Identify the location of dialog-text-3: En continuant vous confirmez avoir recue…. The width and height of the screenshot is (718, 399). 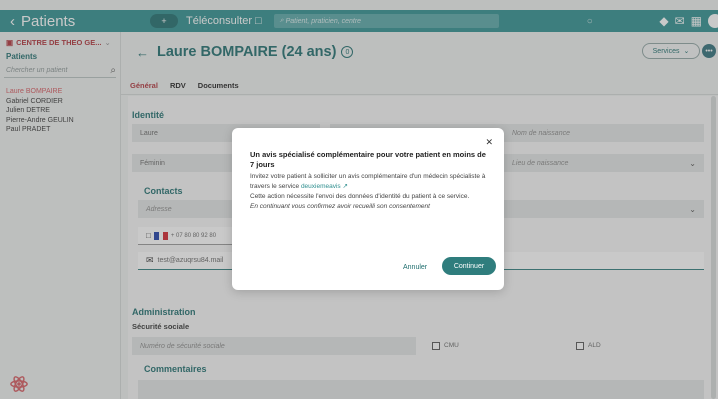
(340, 206).